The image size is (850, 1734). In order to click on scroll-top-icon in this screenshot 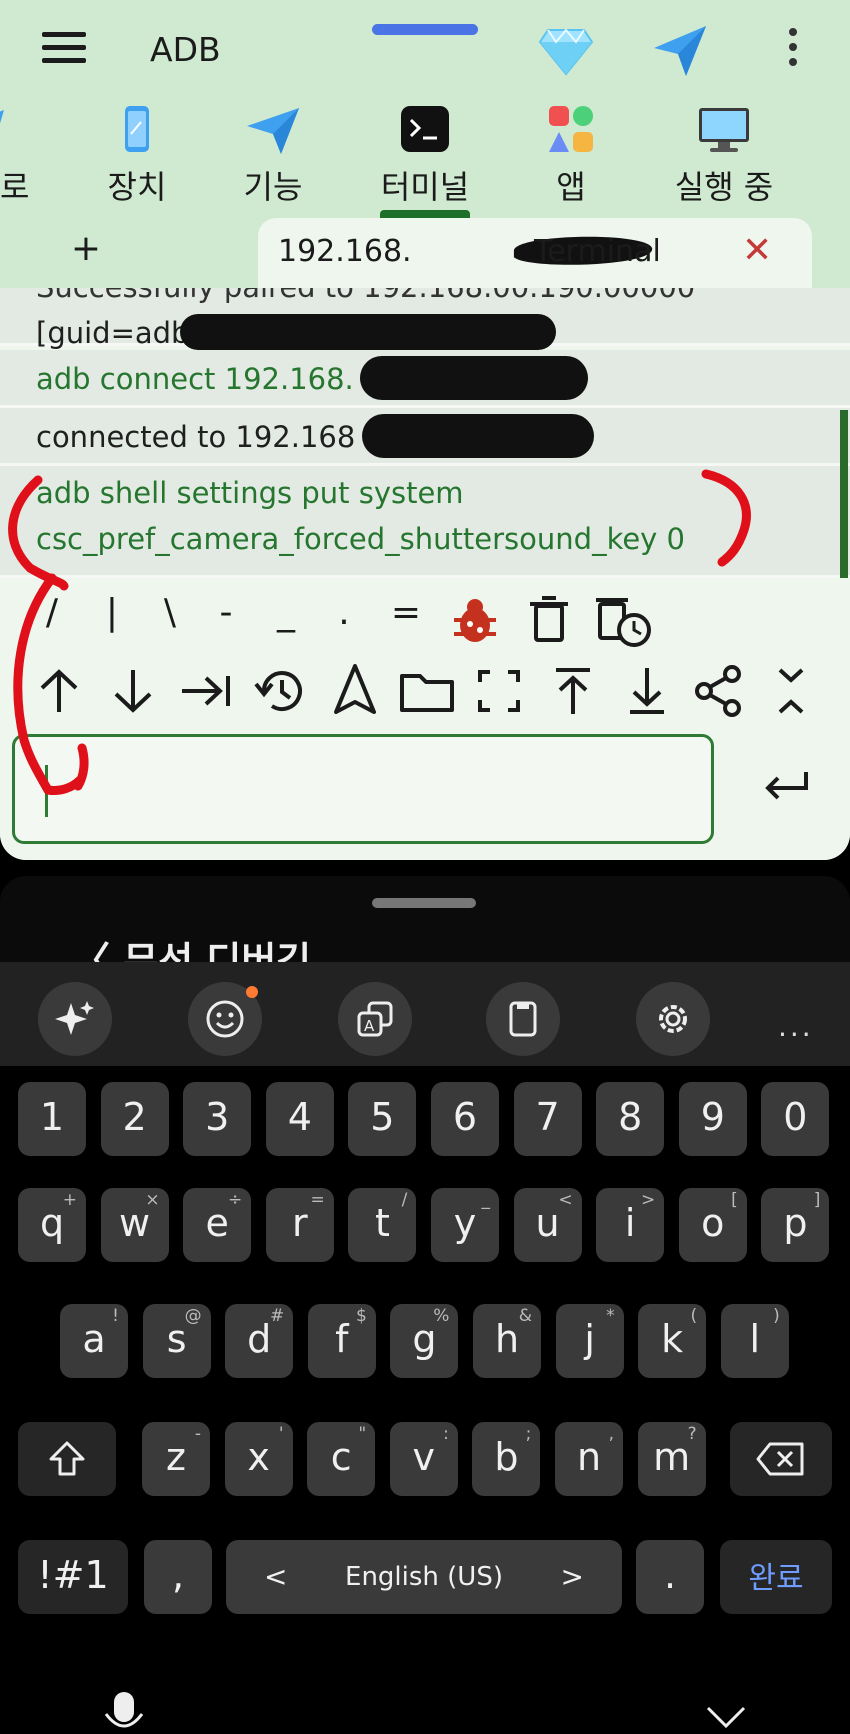, I will do `click(573, 691)`.